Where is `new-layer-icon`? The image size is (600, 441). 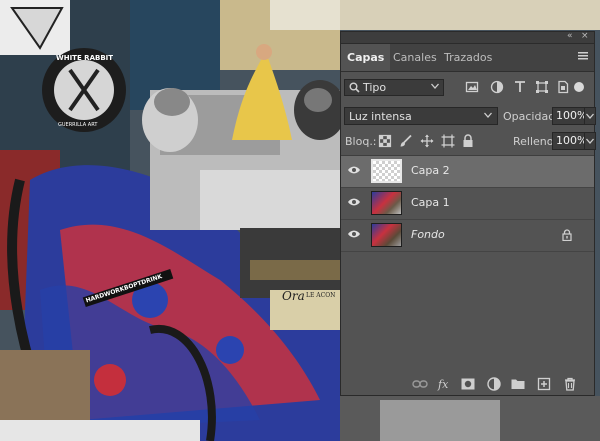 new-layer-icon is located at coordinates (544, 384).